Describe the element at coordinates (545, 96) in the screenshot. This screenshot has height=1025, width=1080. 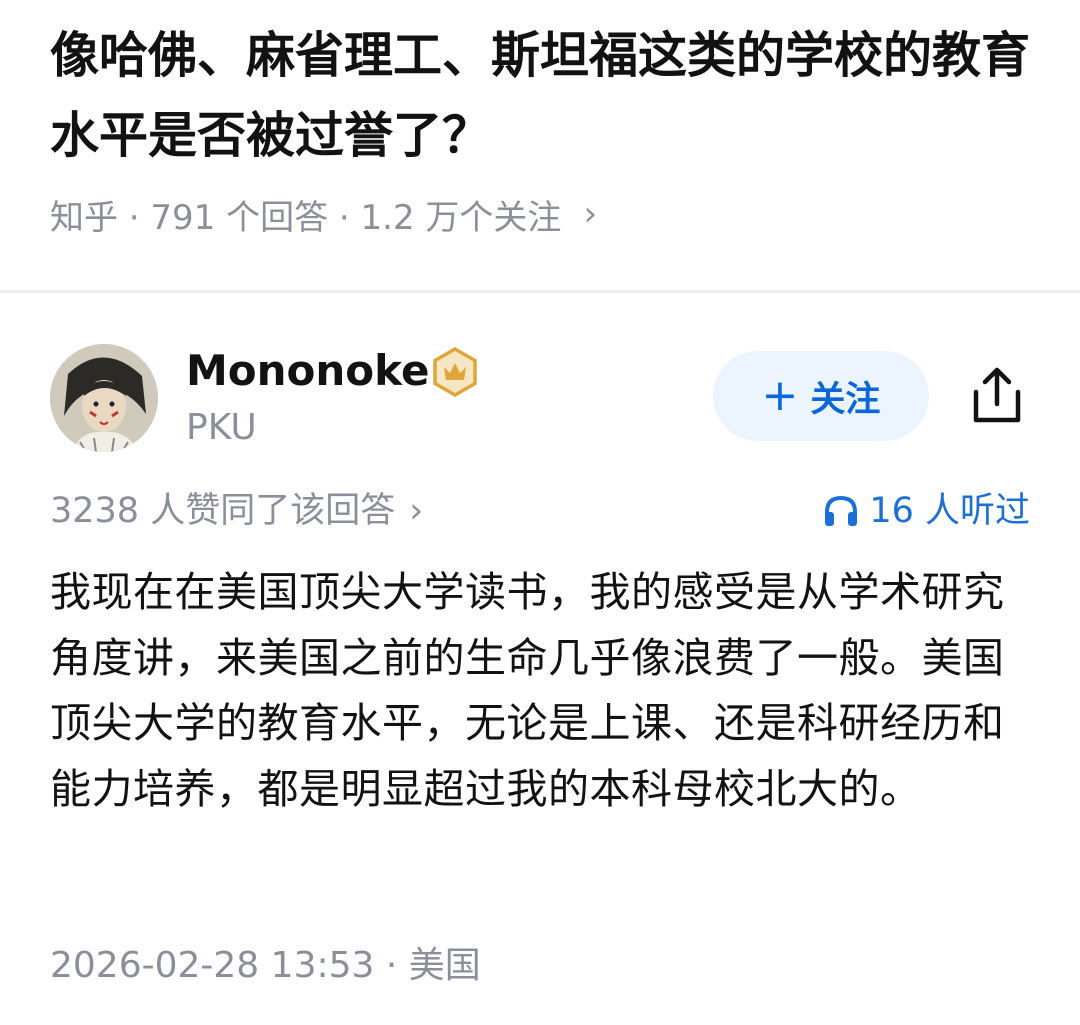
I see `question-title: 像哈佛、麻省理工、斯坦福这类的学校的教育水平是否被过誉了？` at that location.